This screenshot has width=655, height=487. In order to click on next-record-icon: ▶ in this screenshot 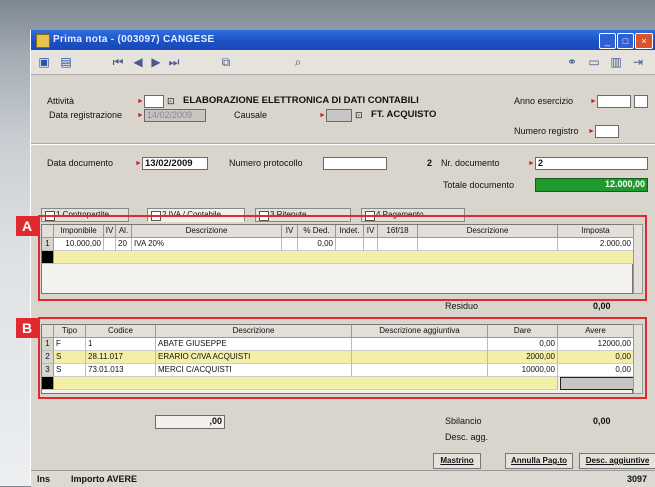, I will do `click(156, 62)`.